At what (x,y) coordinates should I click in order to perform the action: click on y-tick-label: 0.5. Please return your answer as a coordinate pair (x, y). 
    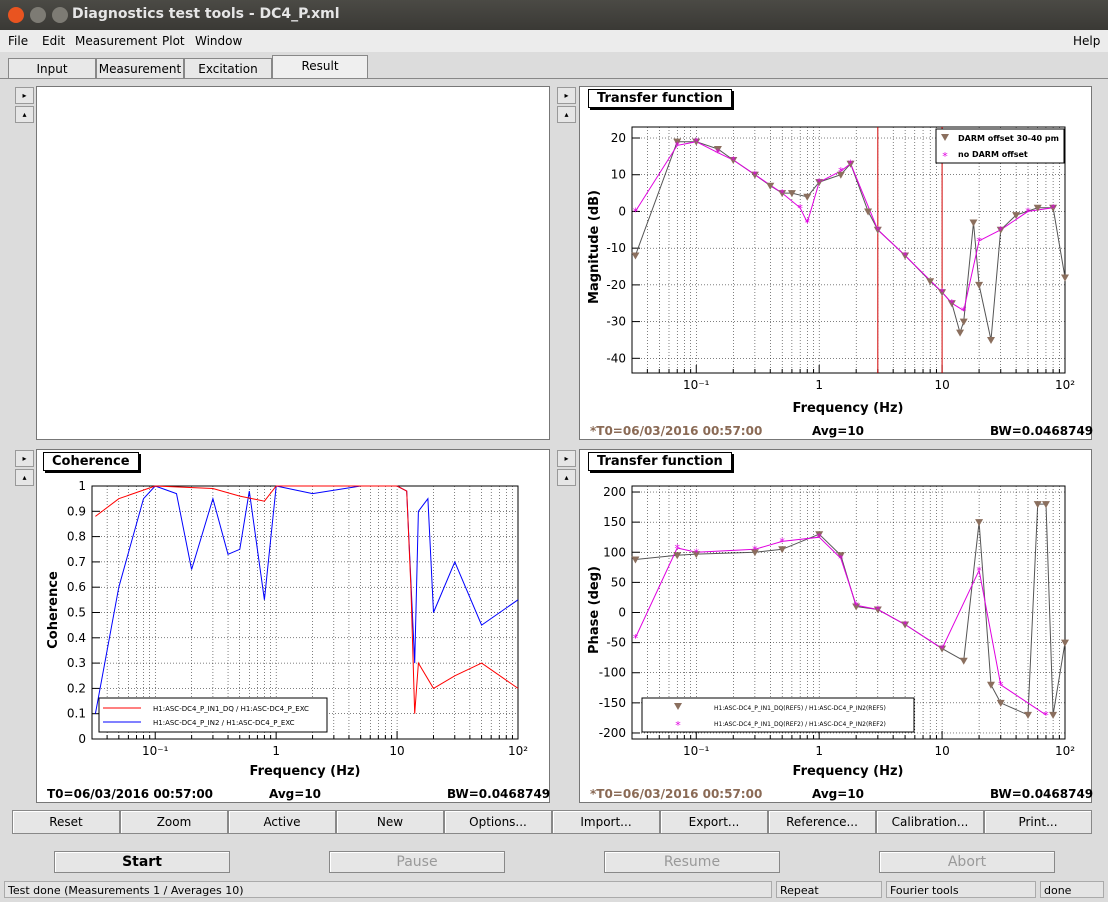
    Looking at the image, I should click on (76, 613).